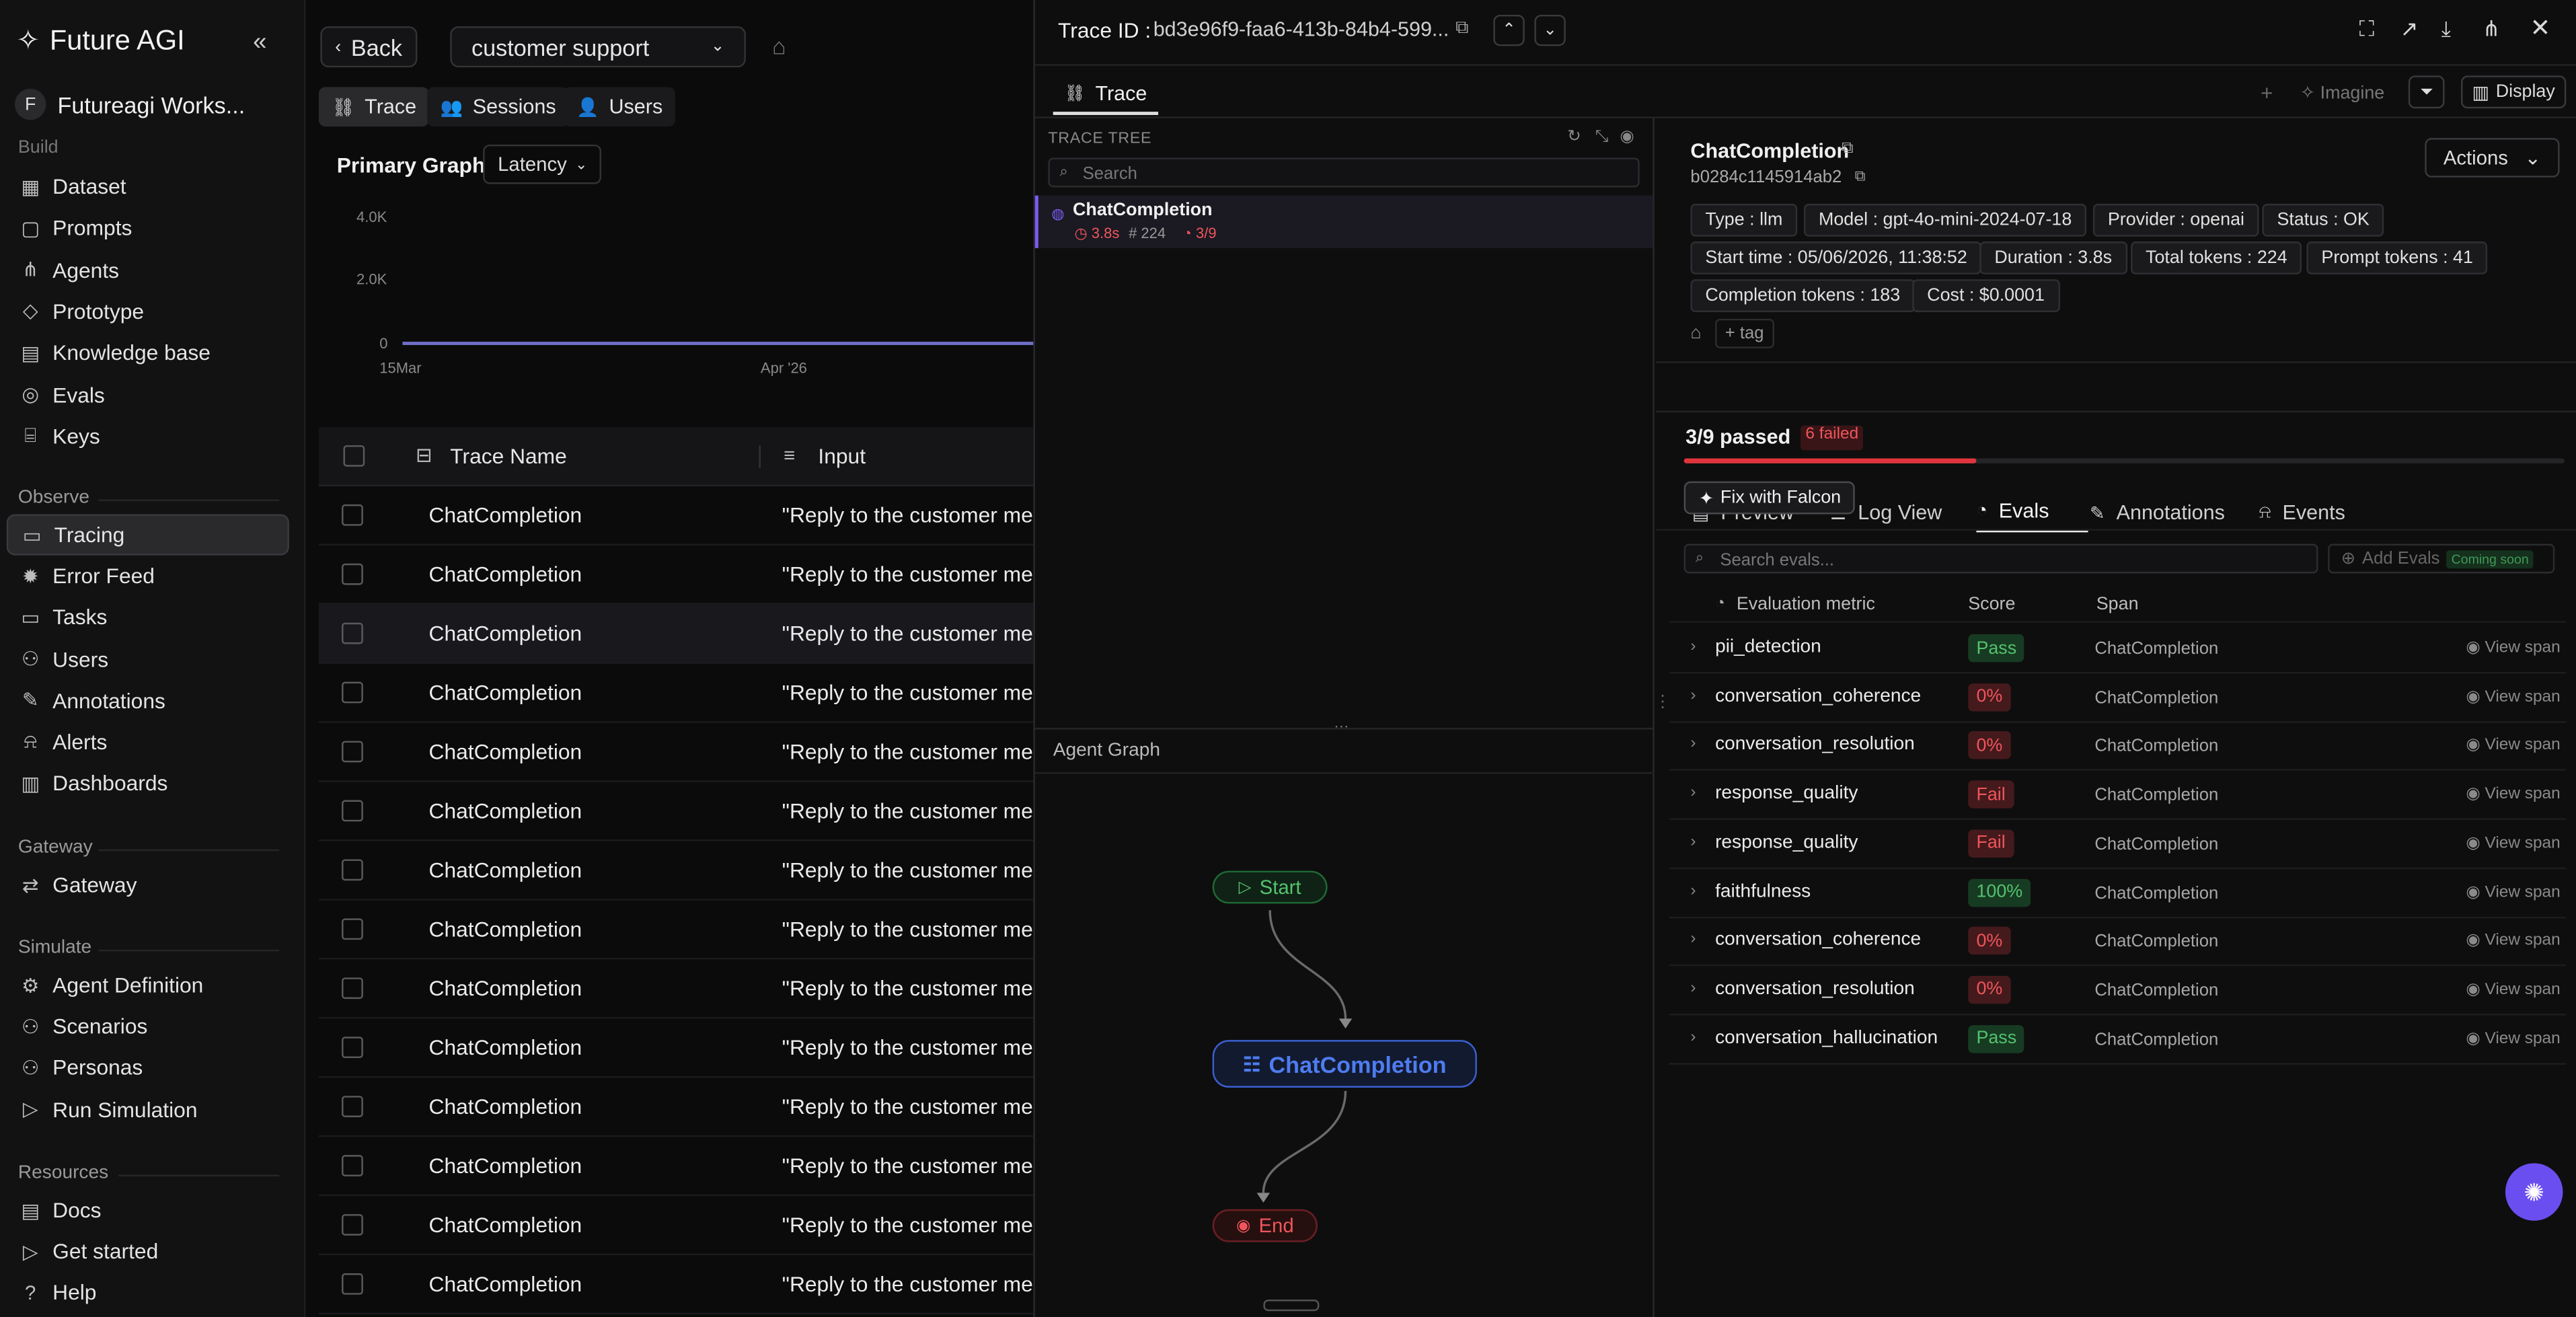 This screenshot has width=2576, height=1317. What do you see at coordinates (2157, 513) in the screenshot?
I see `tab-annotations: ✎ Annotations` at bounding box center [2157, 513].